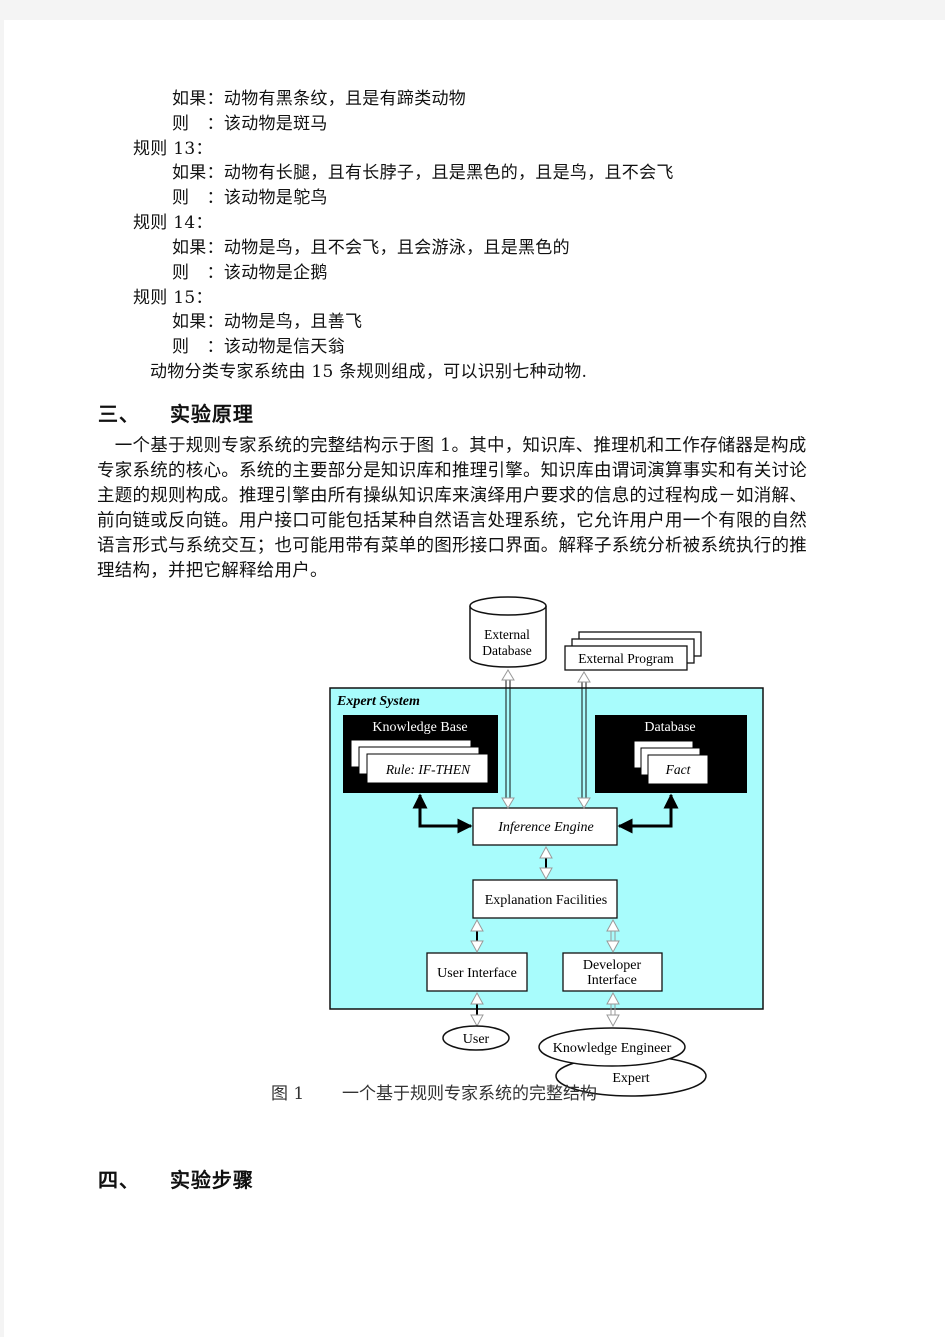  I want to click on developer-interface-label-2: Interface, so click(612, 980).